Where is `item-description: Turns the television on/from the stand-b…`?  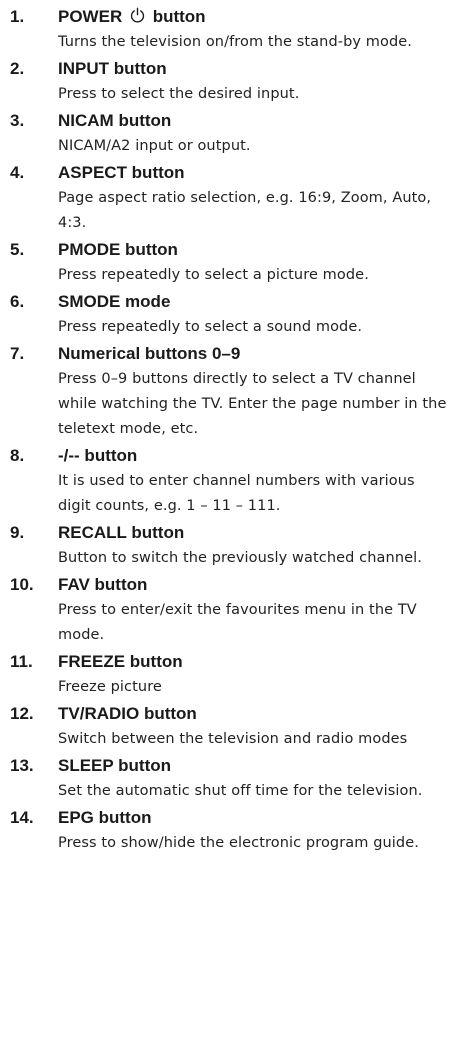 item-description: Turns the television on/from the stand-b… is located at coordinates (235, 42).